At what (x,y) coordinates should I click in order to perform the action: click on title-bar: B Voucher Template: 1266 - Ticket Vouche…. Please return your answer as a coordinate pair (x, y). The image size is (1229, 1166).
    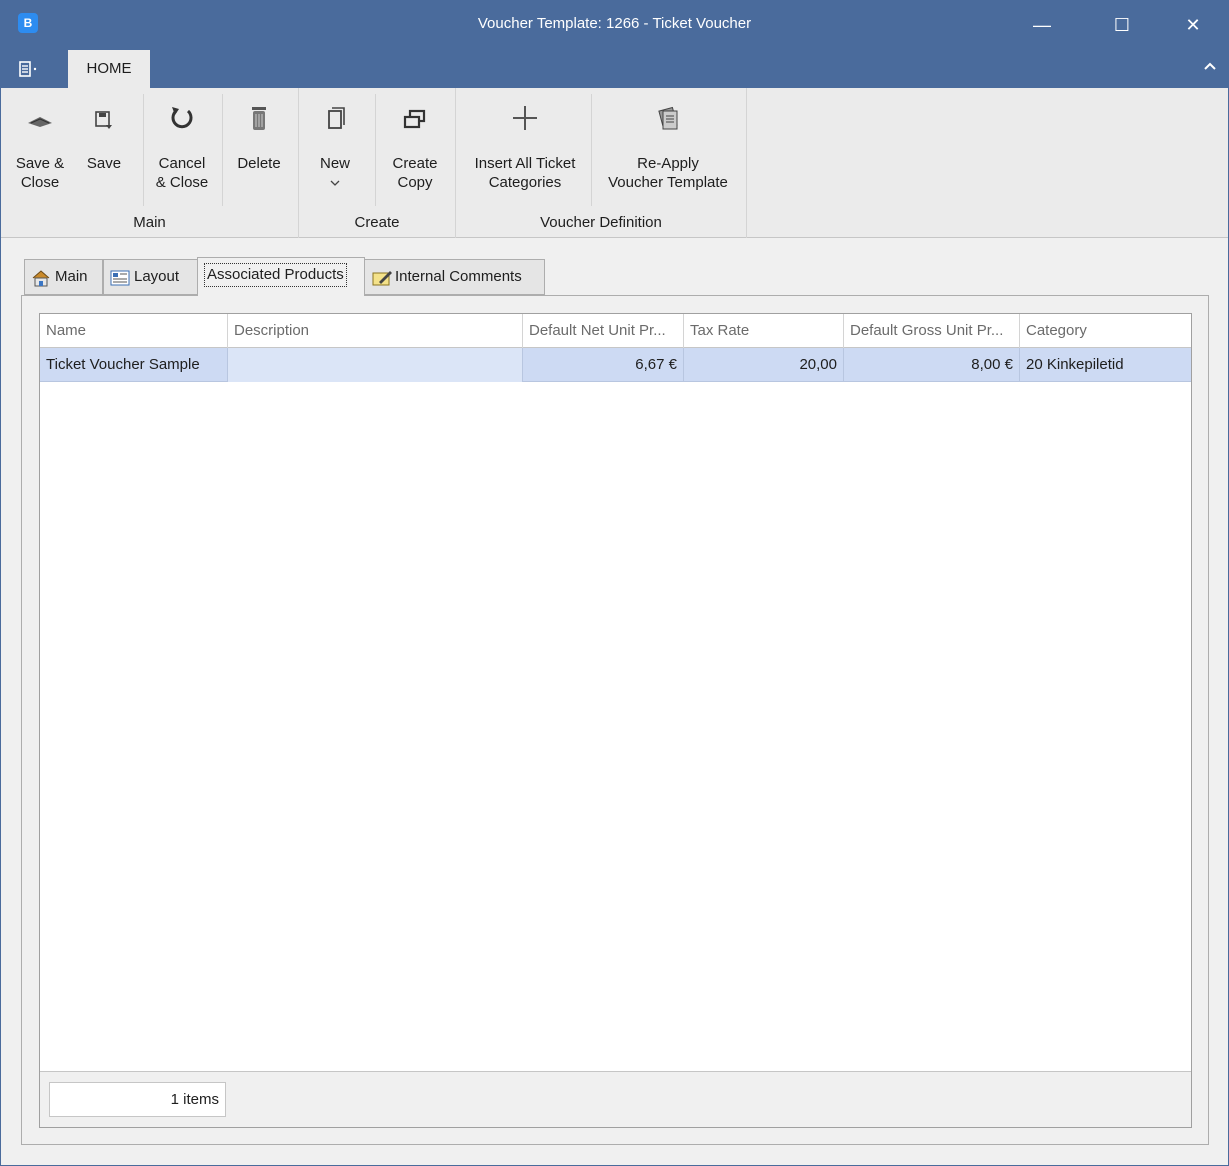
    Looking at the image, I should click on (614, 25).